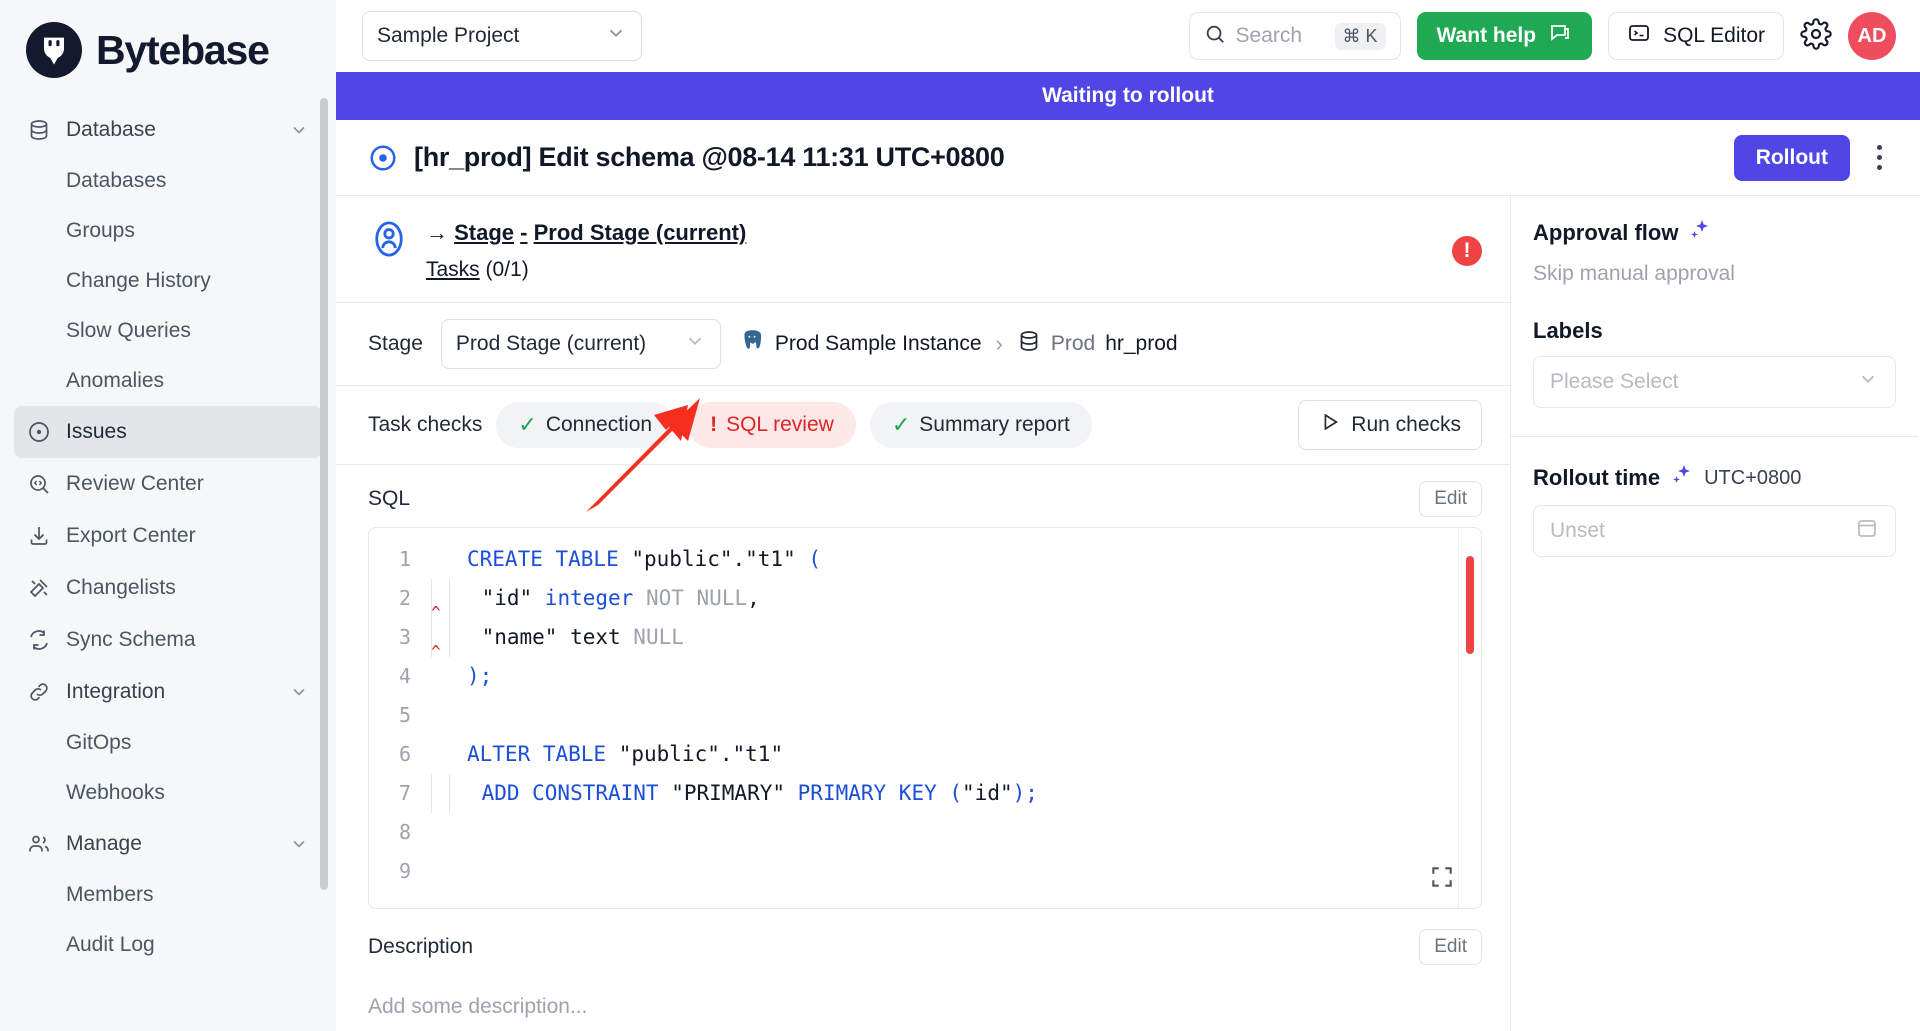  What do you see at coordinates (1639, 36) in the screenshot?
I see `terminal-icon` at bounding box center [1639, 36].